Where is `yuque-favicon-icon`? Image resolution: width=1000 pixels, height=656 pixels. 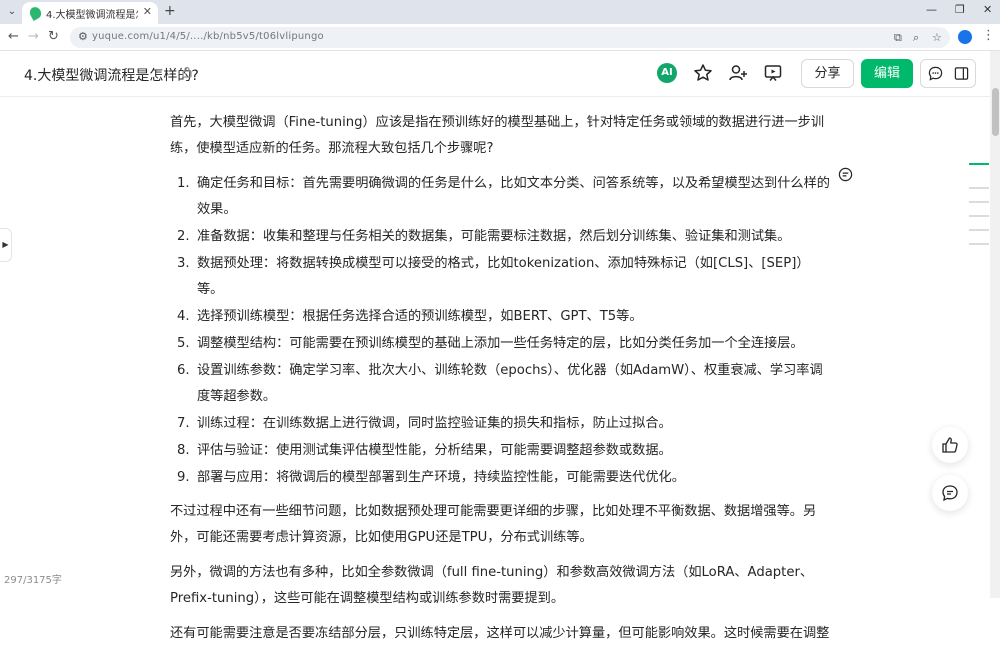
yuque-favicon-icon is located at coordinates (35, 13).